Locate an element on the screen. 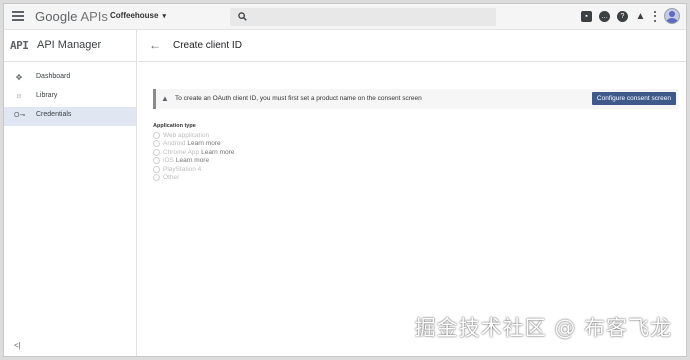 The height and width of the screenshot is (360, 690). sidebar-header: API API Manager is located at coordinates (70, 46).